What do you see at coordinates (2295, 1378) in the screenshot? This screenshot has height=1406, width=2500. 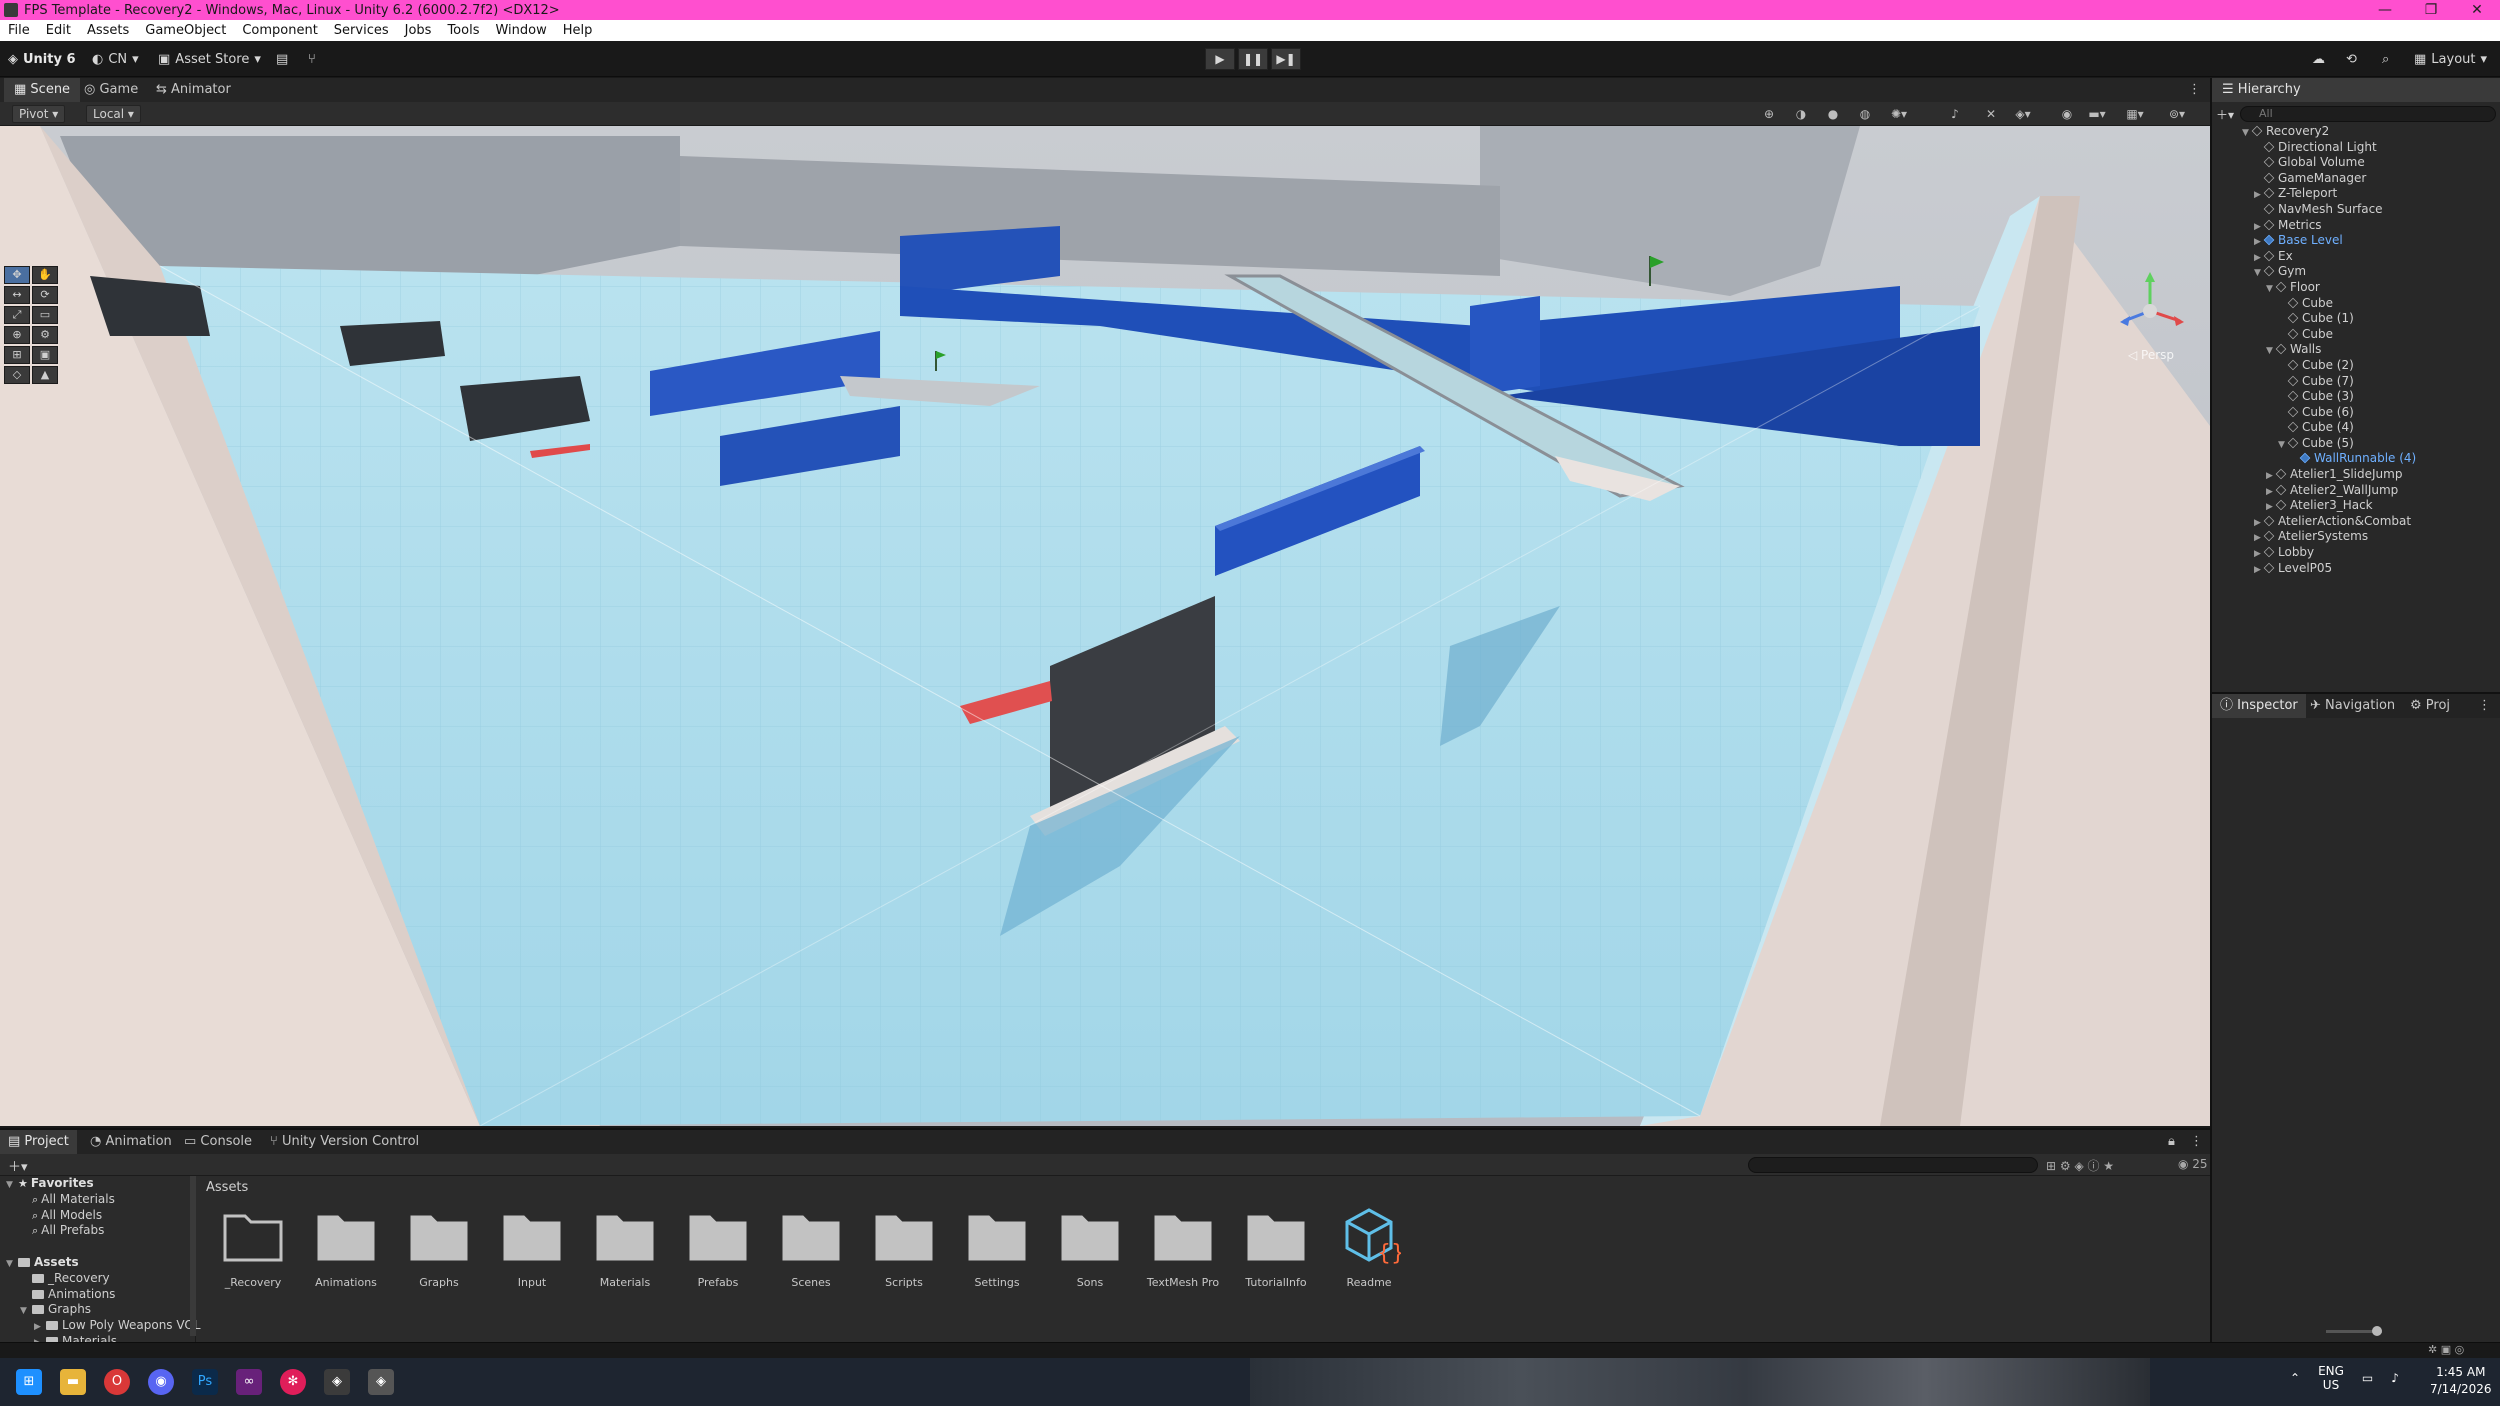 I see `chevron-up-icon: ⌃` at bounding box center [2295, 1378].